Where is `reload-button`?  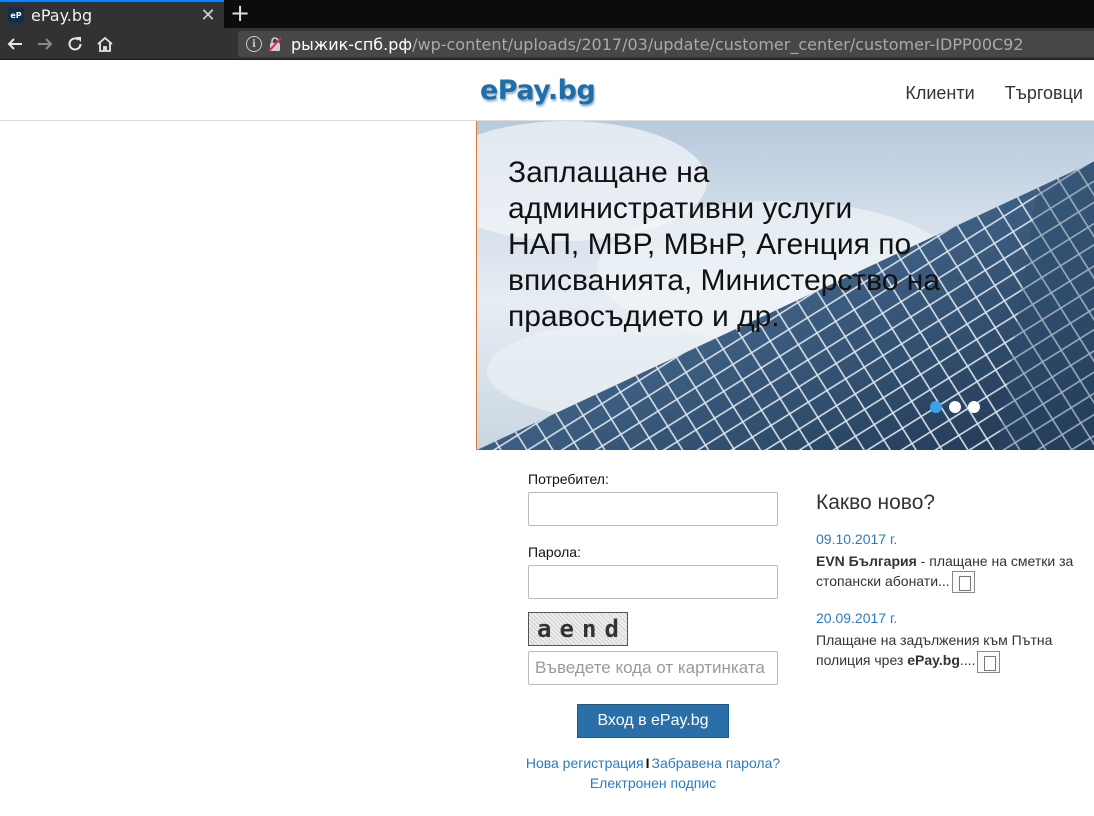
reload-button is located at coordinates (75, 44).